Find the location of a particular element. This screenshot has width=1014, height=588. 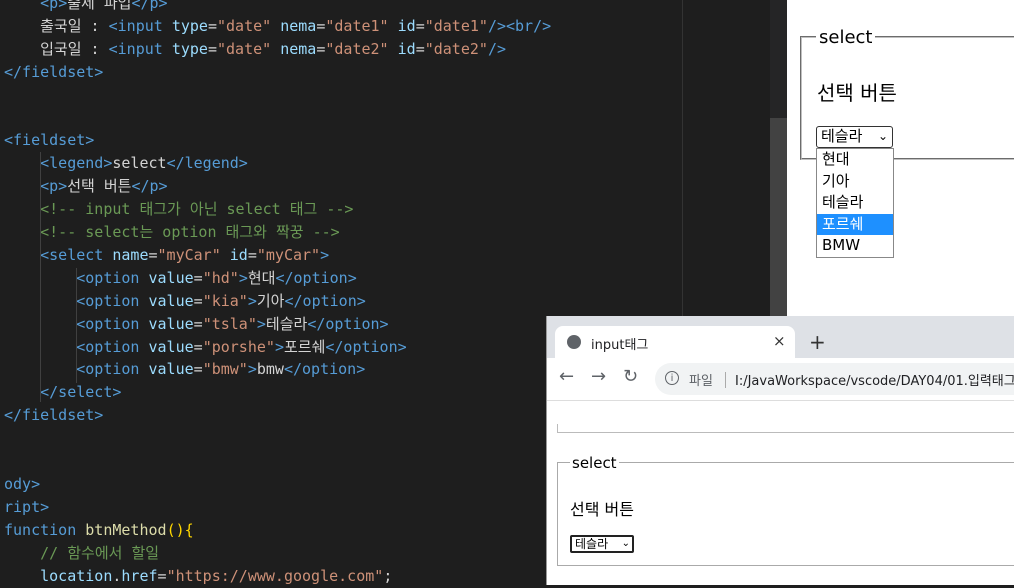

code-line: <!-- select는 option 태그와 짝꿍 --> is located at coordinates (172, 232).